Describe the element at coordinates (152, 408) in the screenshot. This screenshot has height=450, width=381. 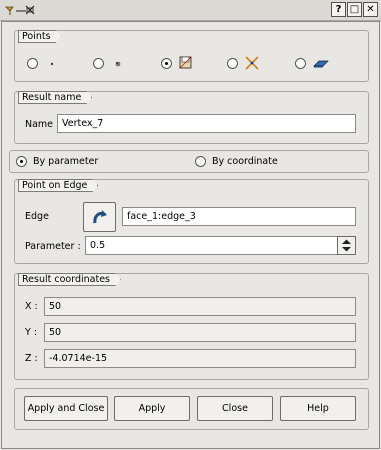
I see `apply-button: Apply` at that location.